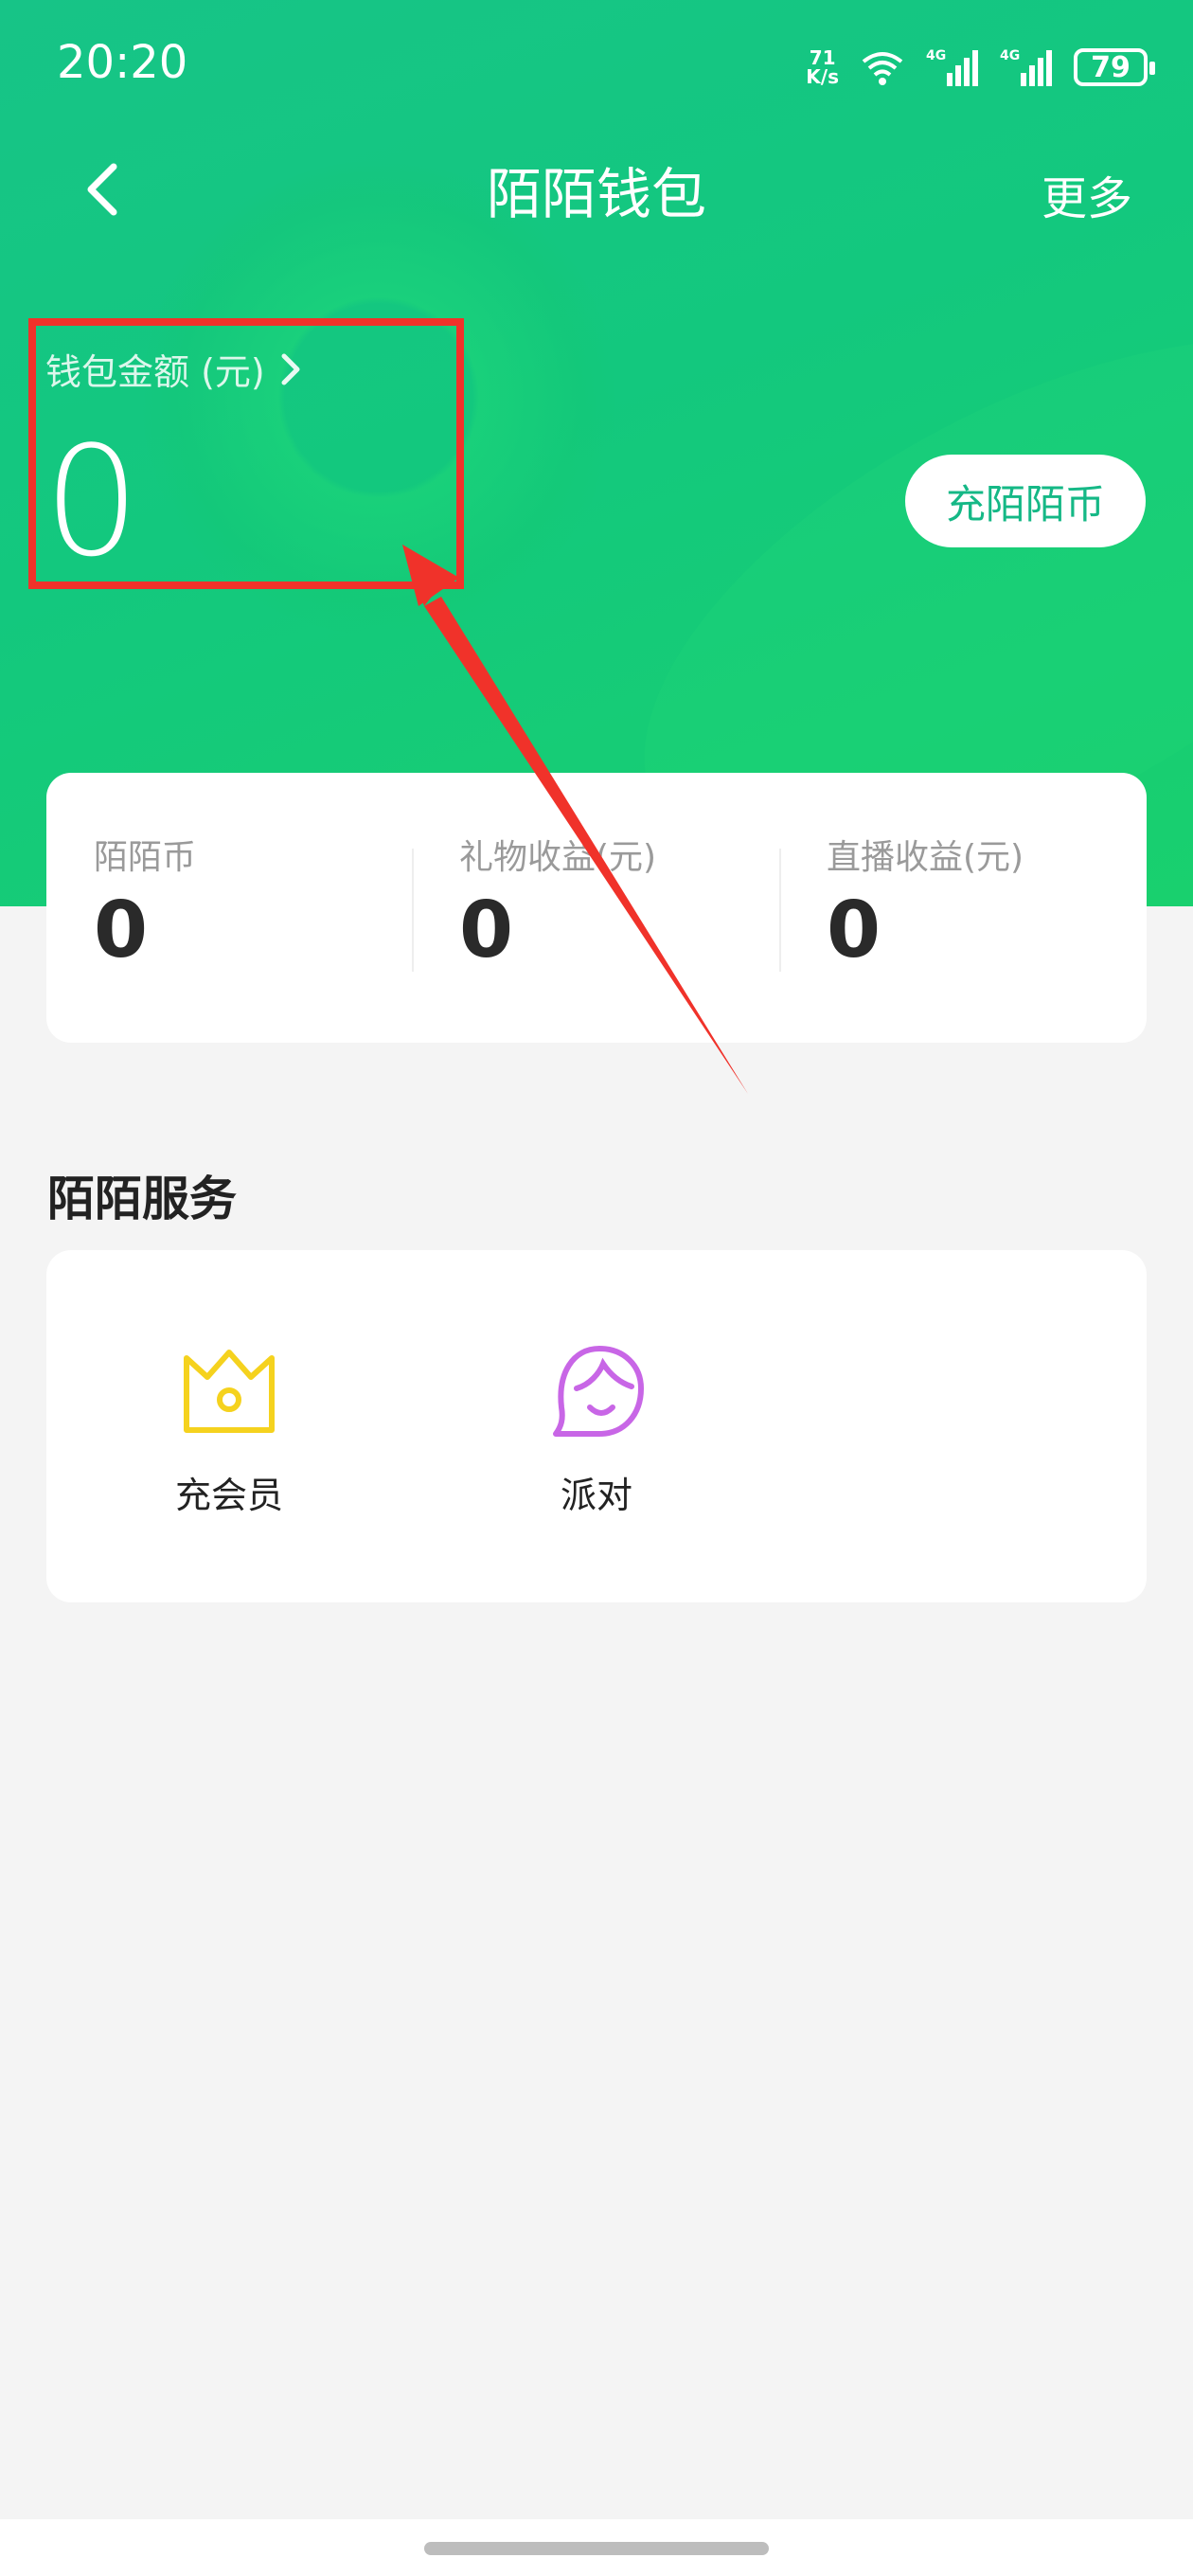  What do you see at coordinates (925, 857) in the screenshot?
I see `stat-label: 直播收益(元)` at bounding box center [925, 857].